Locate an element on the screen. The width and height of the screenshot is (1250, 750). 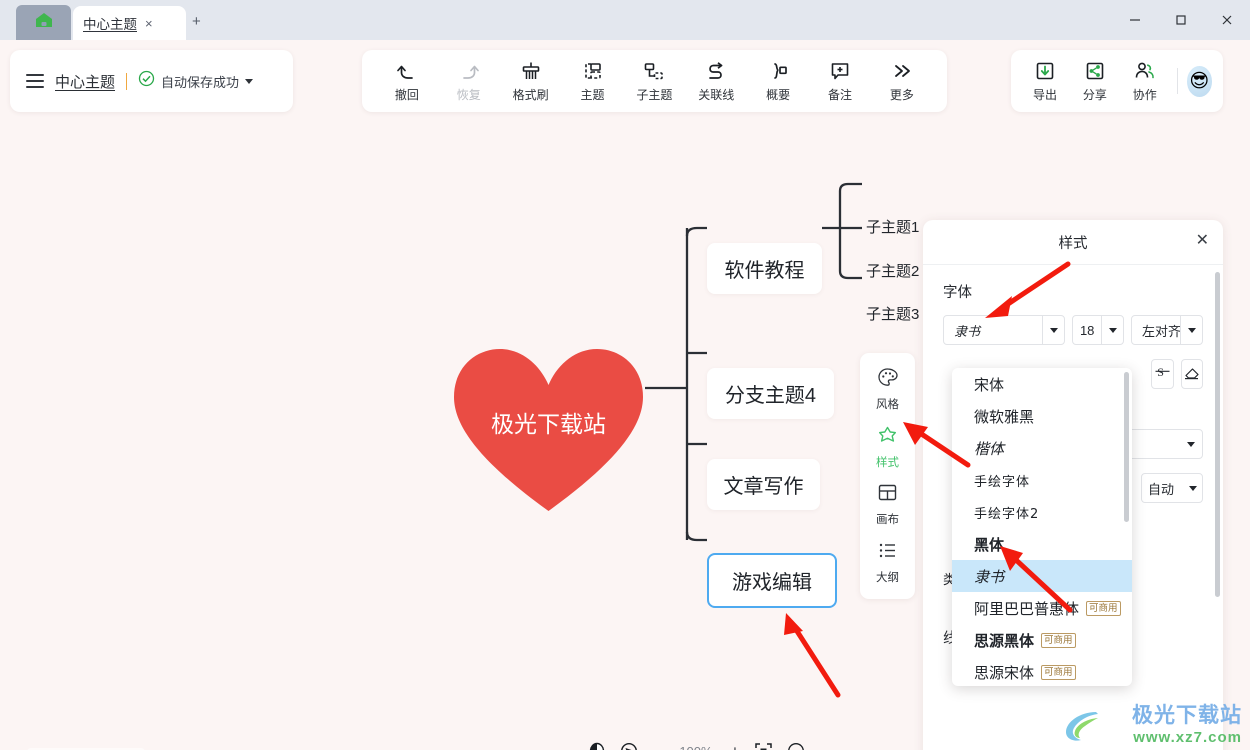
sidebar-item-label: 大纲 is located at coordinates (887, 577).